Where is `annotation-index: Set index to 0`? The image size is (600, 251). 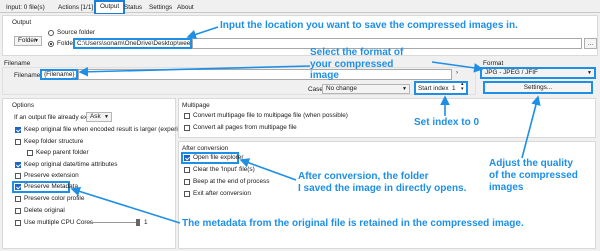
annotation-index: Set index to 0 is located at coordinates (447, 122).